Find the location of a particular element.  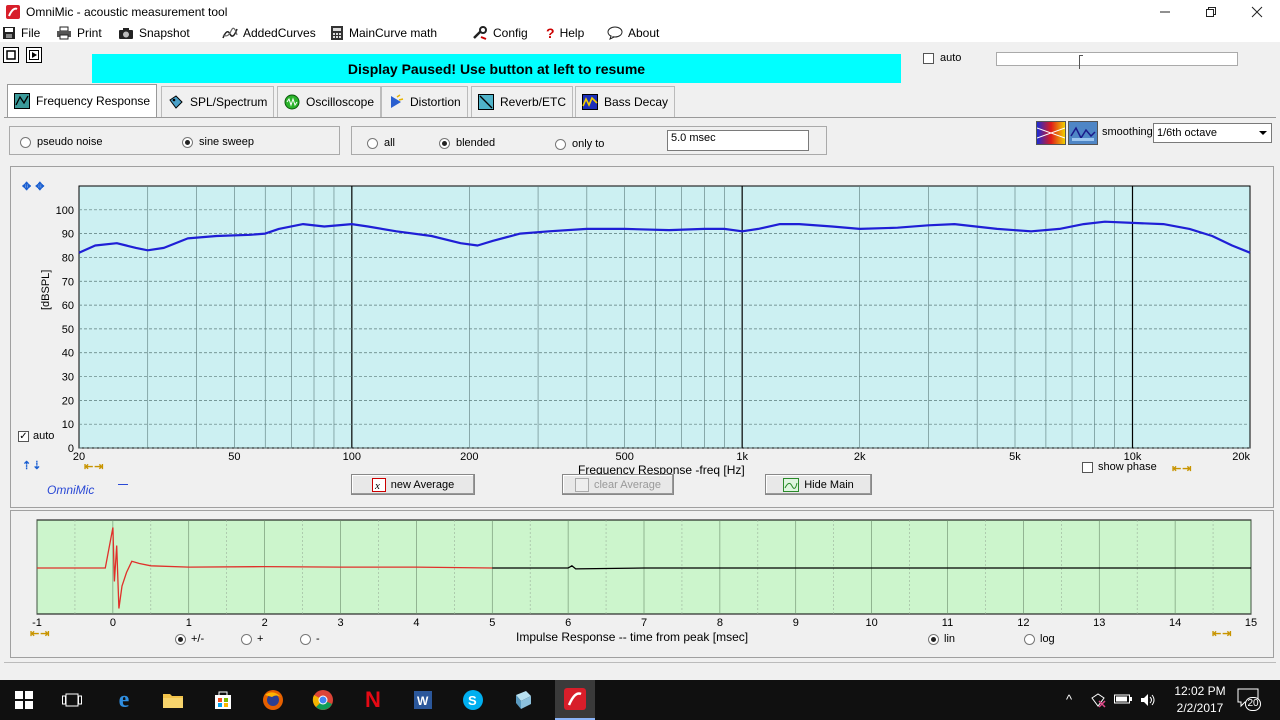

impulse-x-tick-label: 4 is located at coordinates (416, 623).